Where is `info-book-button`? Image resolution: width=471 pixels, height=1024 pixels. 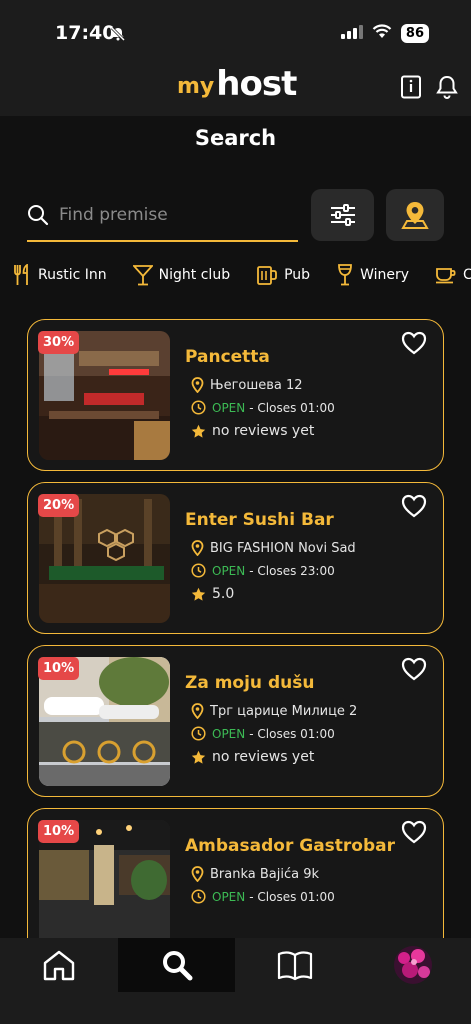 info-book-button is located at coordinates (411, 87).